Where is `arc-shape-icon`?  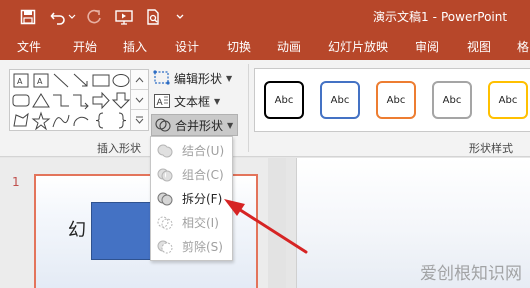 arc-shape-icon is located at coordinates (81, 120).